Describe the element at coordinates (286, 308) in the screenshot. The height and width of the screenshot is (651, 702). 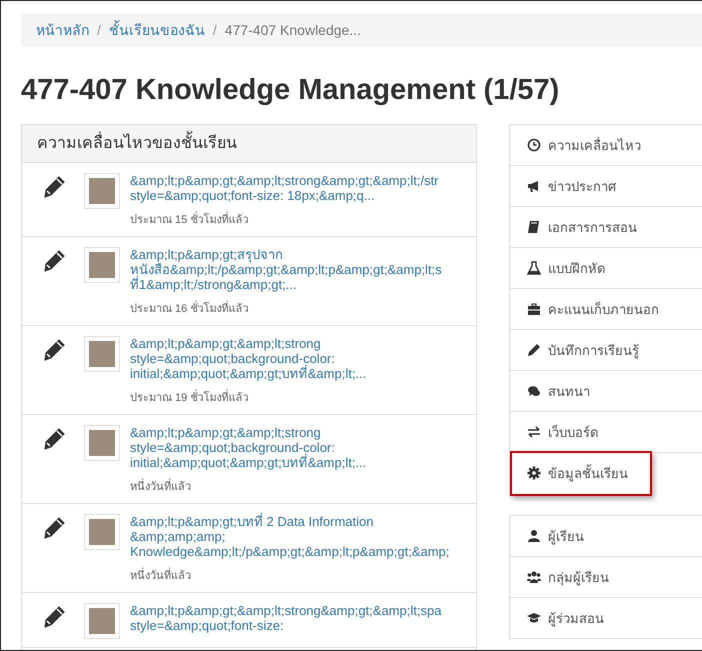
I see `activity-time: ประมาณ 16 ชั่วโมงที่แล้ว` at that location.